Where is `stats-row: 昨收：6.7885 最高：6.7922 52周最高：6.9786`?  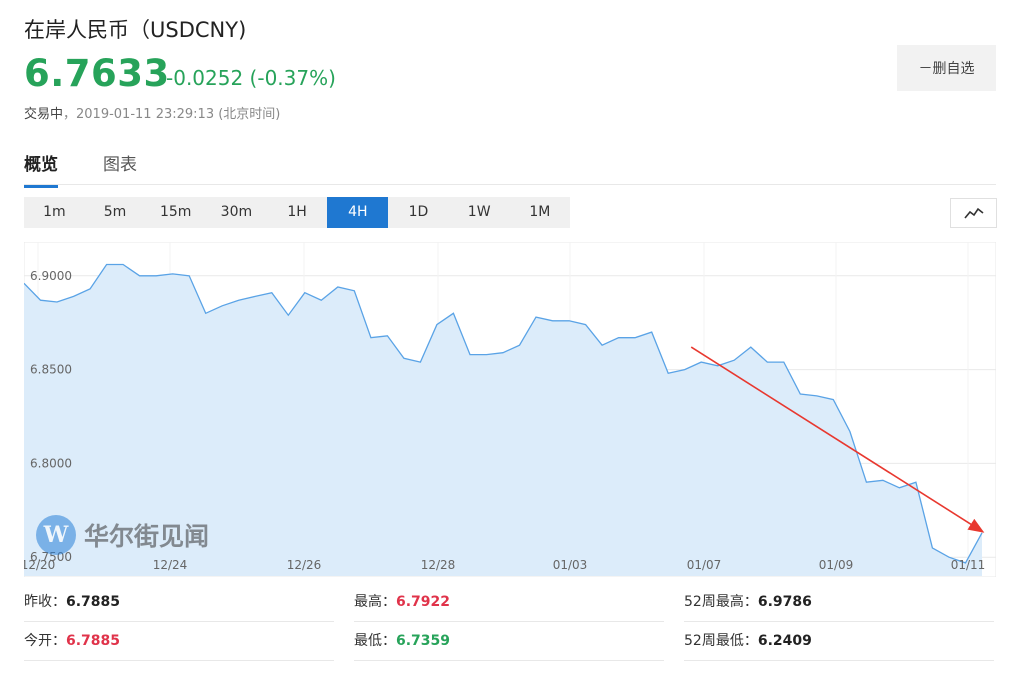
stats-row: 昨收：6.7885 最高：6.7922 52周最高：6.9786 is located at coordinates (510, 602).